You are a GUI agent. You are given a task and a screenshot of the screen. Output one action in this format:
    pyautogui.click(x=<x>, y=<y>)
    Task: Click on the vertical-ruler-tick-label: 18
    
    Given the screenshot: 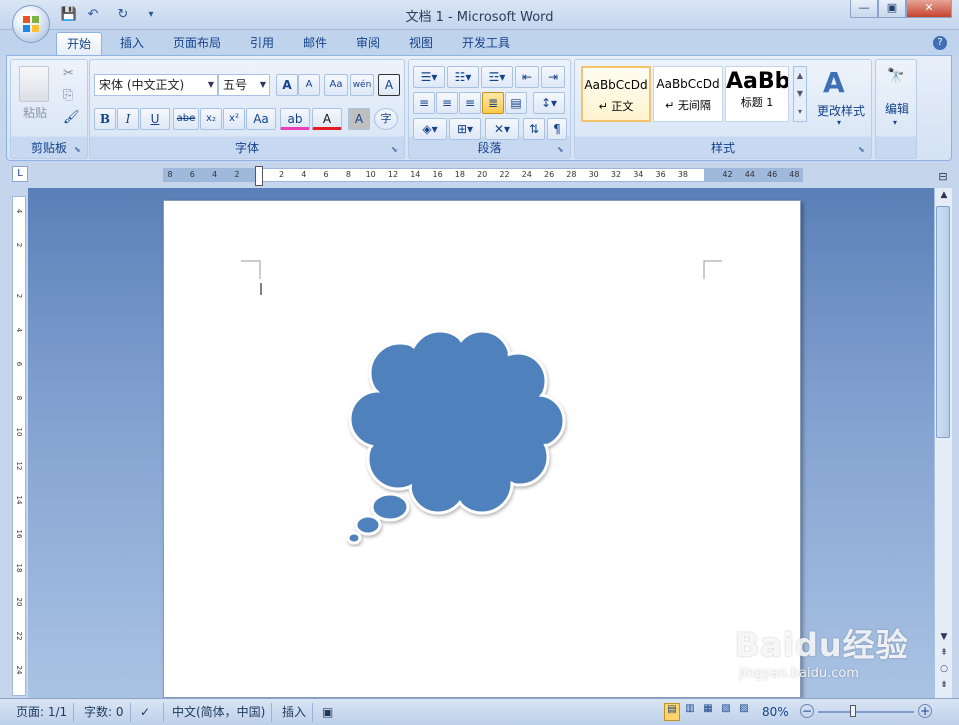 What is the action you would take?
    pyautogui.click(x=19, y=568)
    